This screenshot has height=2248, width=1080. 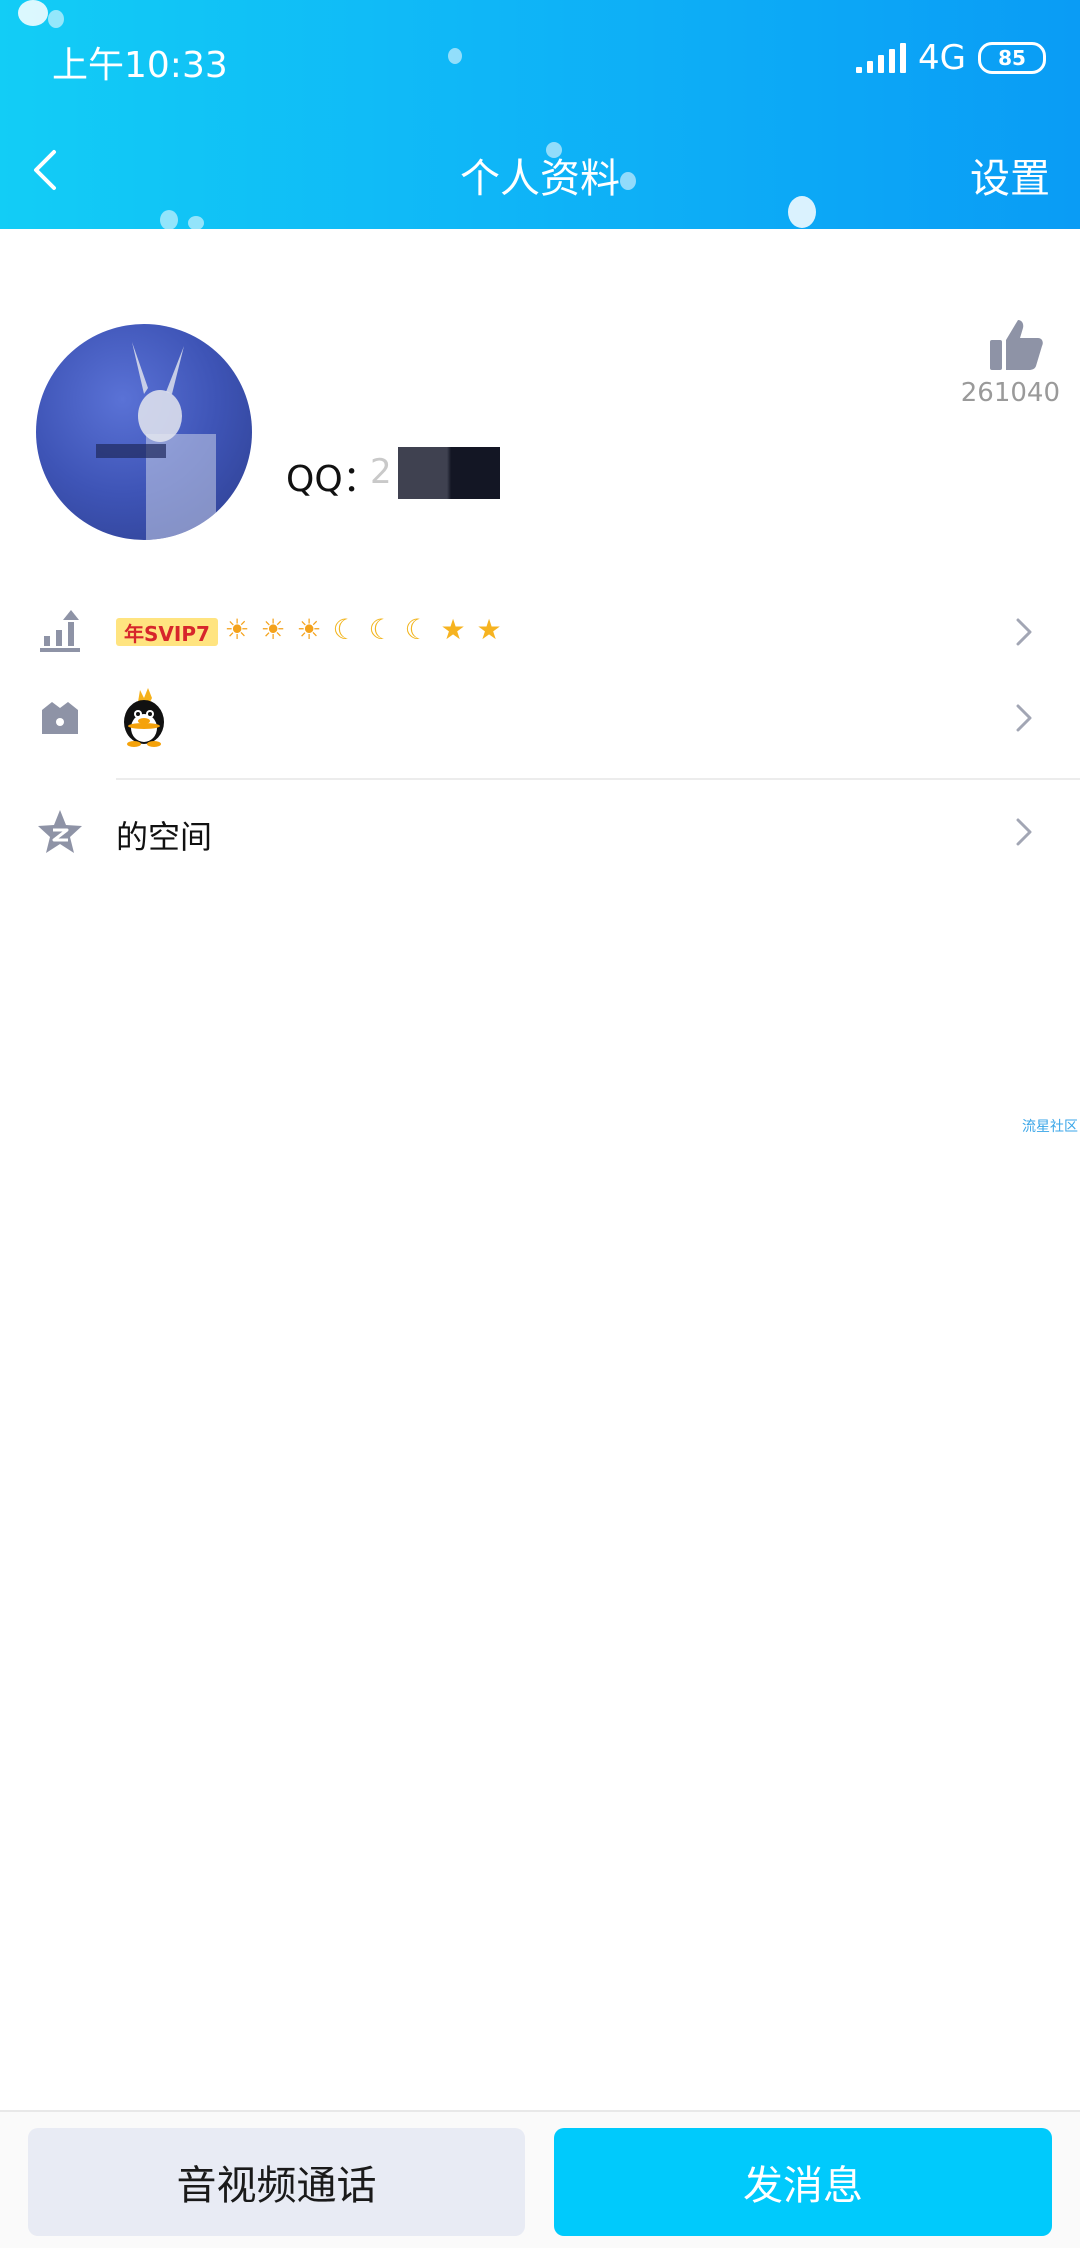 What do you see at coordinates (164, 837) in the screenshot?
I see `qzone-label: 的空间` at bounding box center [164, 837].